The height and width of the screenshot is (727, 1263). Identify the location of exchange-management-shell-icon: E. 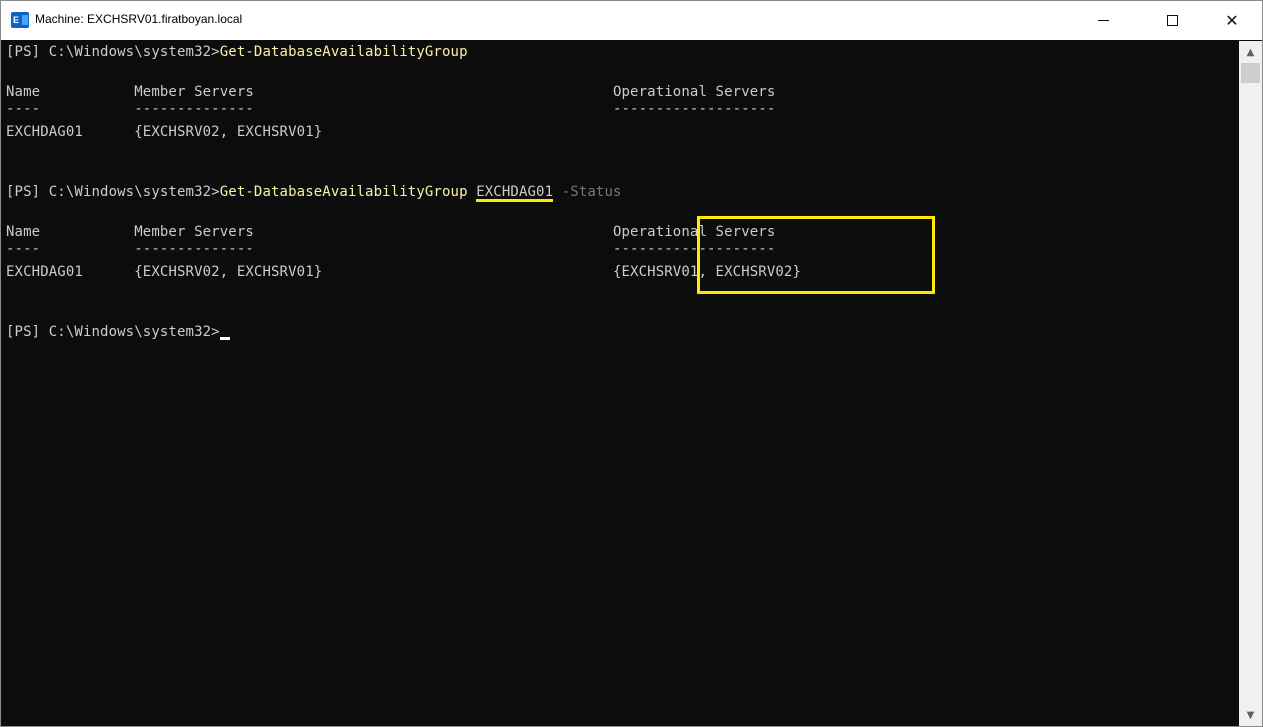
(20, 20).